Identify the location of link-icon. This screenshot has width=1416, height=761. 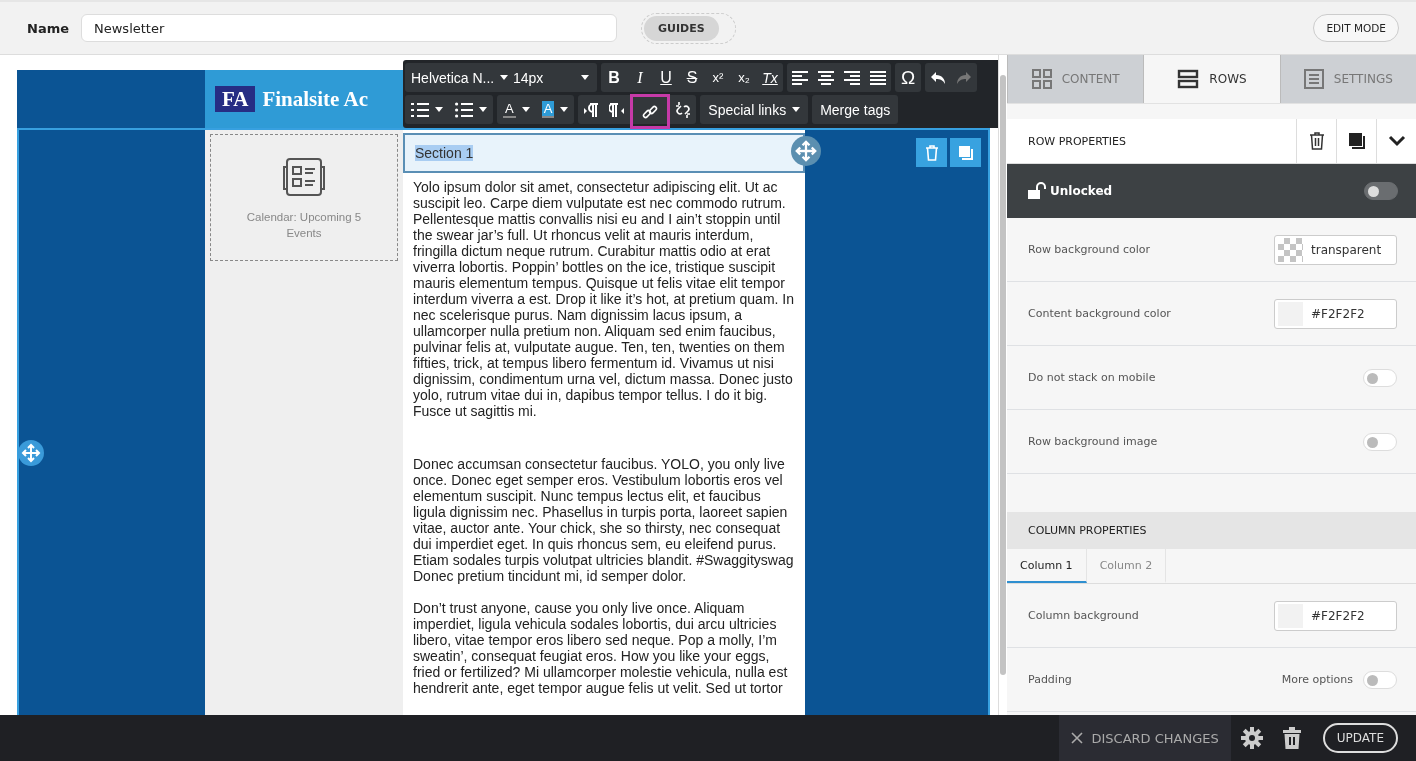
(650, 111).